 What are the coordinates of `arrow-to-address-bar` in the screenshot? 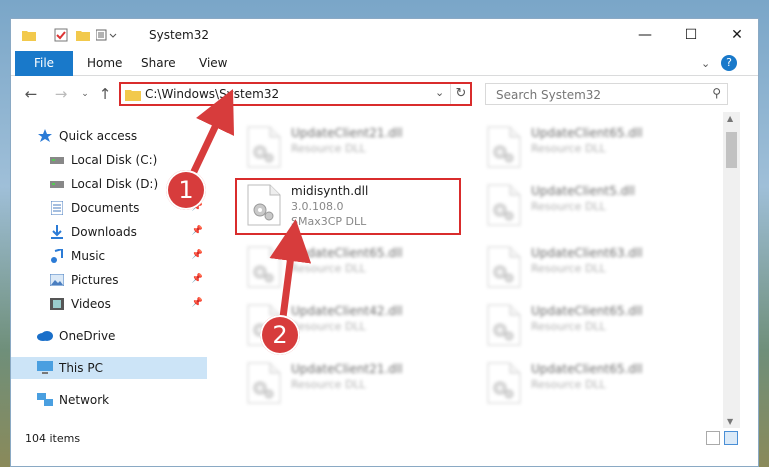 It's located at (210, 136).